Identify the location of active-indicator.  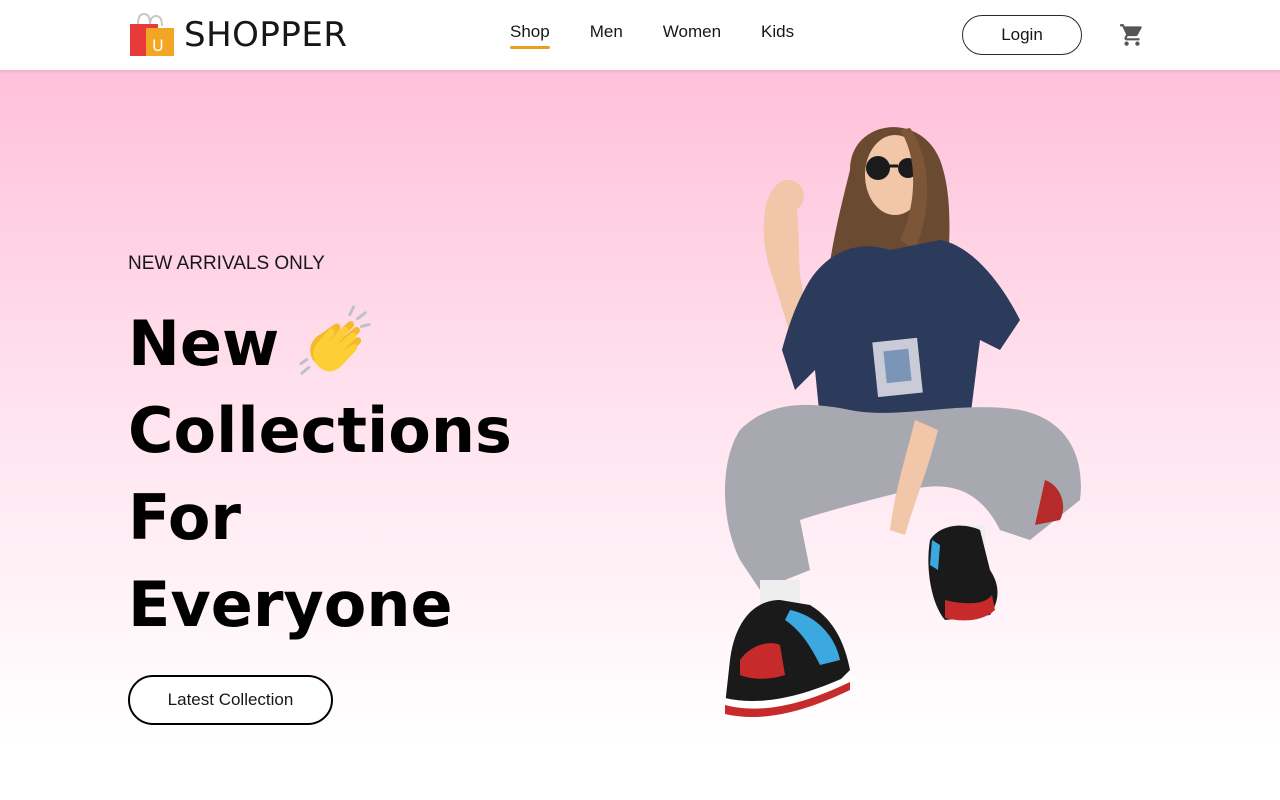
(530, 47).